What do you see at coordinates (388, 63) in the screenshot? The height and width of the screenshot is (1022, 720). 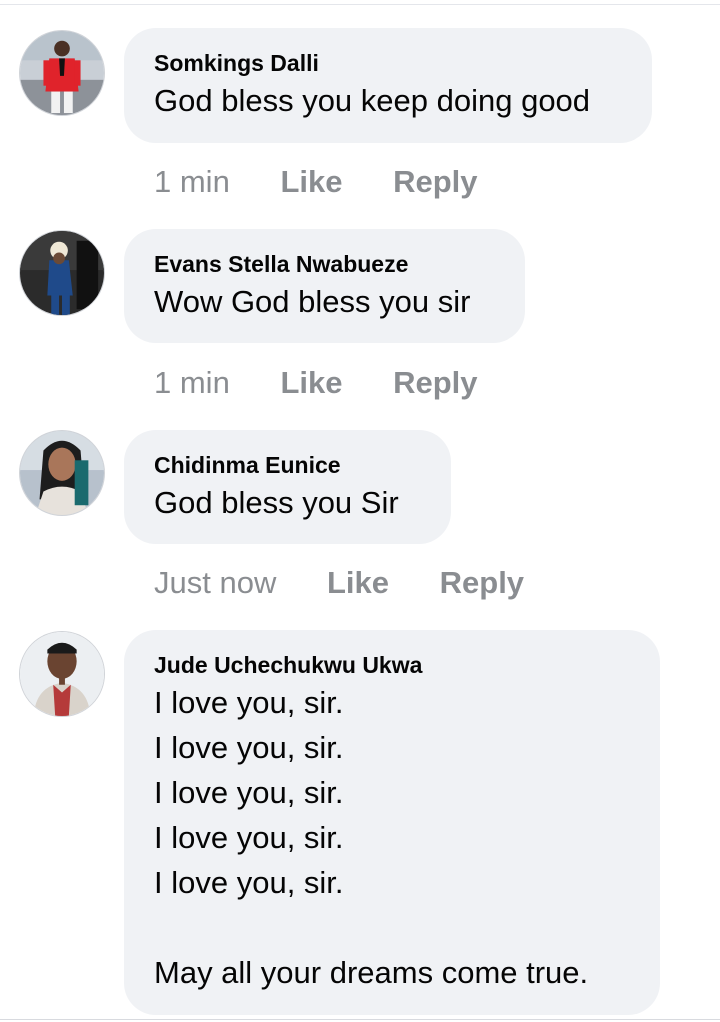 I see `comment-author: Somkings Dalli` at bounding box center [388, 63].